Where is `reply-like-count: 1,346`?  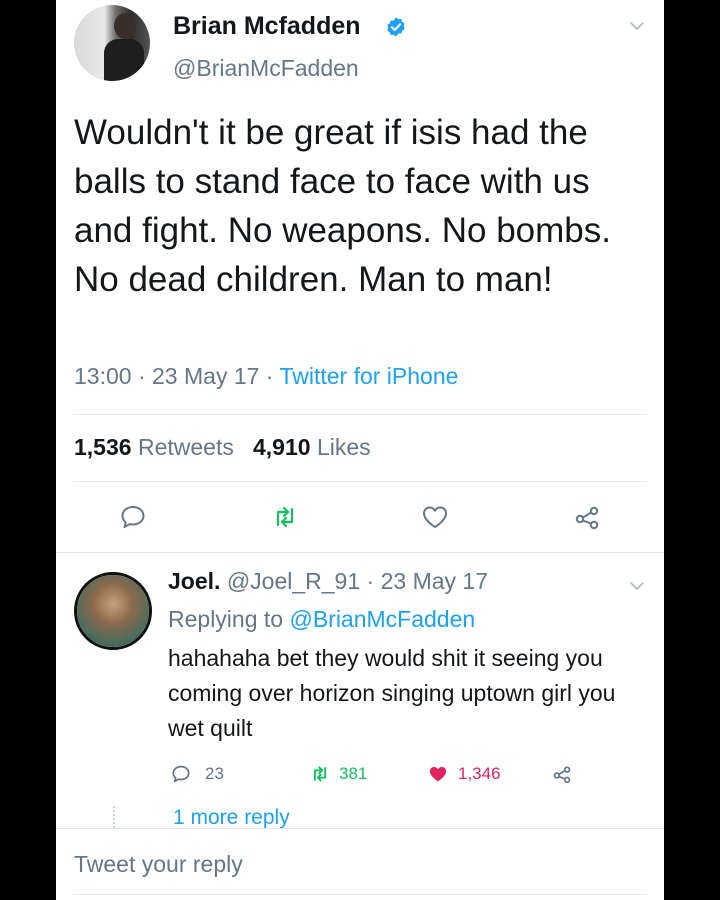 reply-like-count: 1,346 is located at coordinates (479, 773).